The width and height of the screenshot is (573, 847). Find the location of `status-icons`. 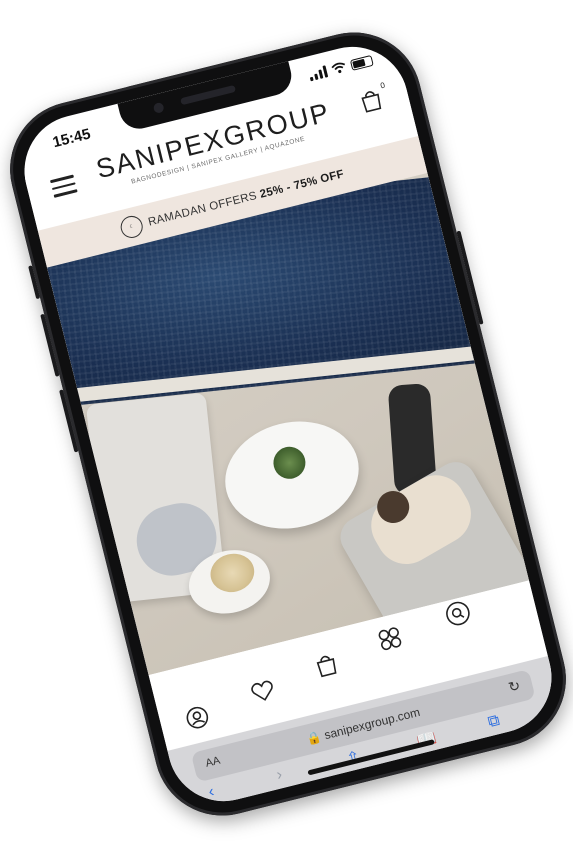

status-icons is located at coordinates (341, 68).